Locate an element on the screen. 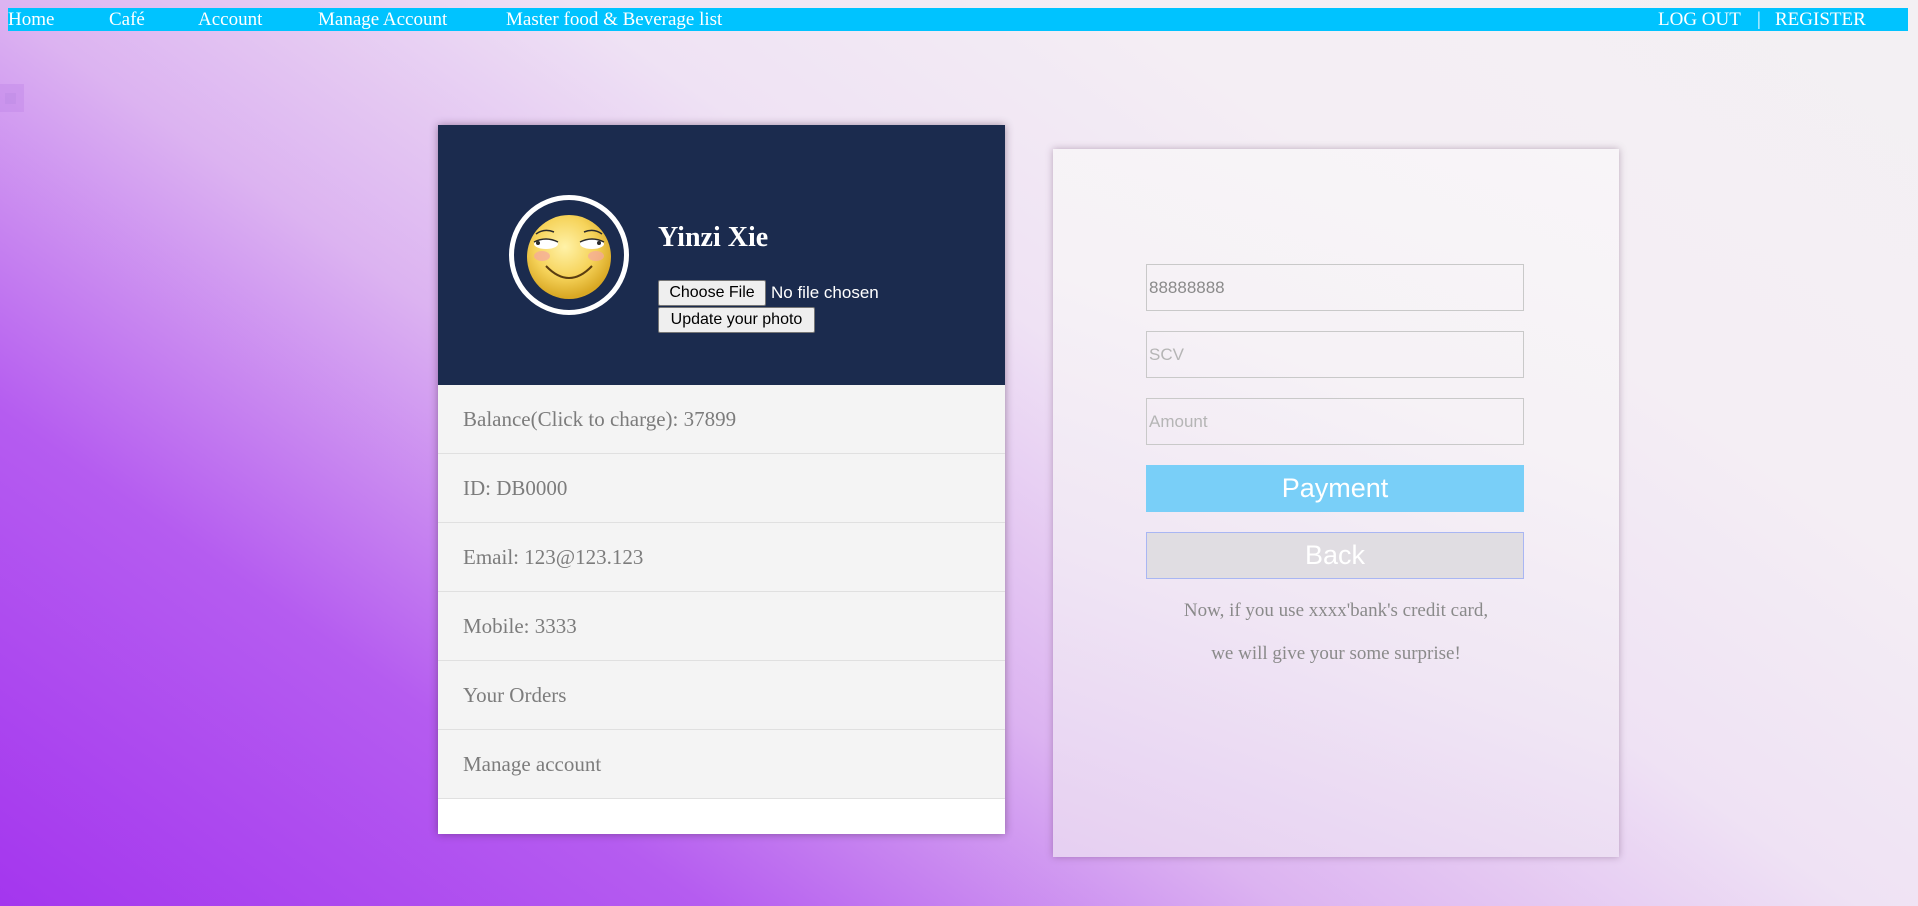 The image size is (1918, 906). corner-widget is located at coordinates (12, 98).